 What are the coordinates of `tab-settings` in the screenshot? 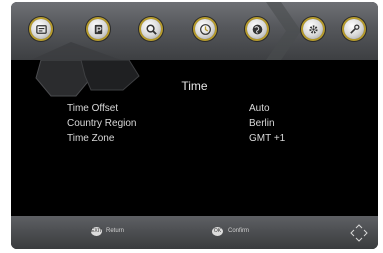 It's located at (313, 29).